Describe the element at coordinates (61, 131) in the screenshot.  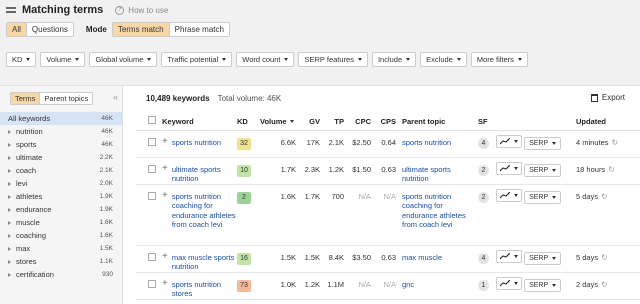
I see `sidebar-item-nutrition: nutrition 46K` at that location.